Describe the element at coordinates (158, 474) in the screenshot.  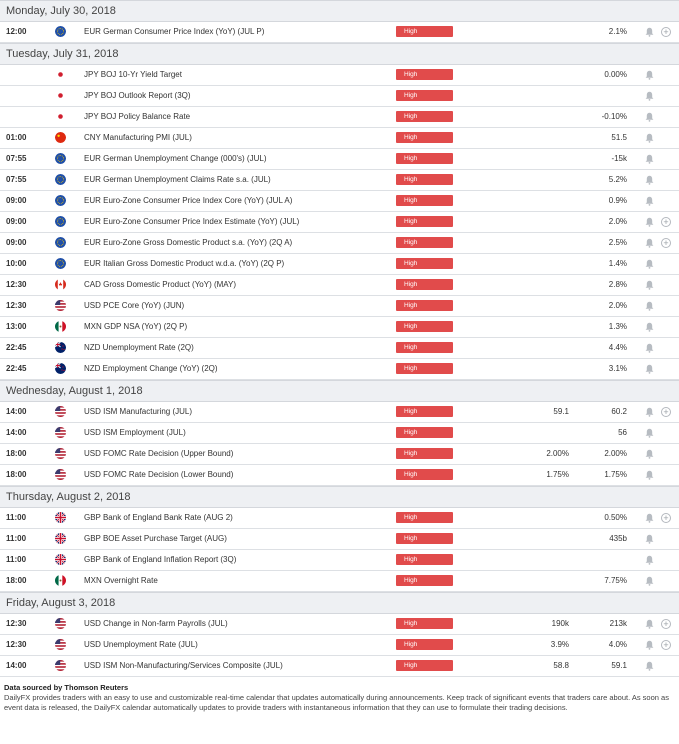
I see `event-name: USD FOMC Rate Decision (Lower Bound)` at that location.